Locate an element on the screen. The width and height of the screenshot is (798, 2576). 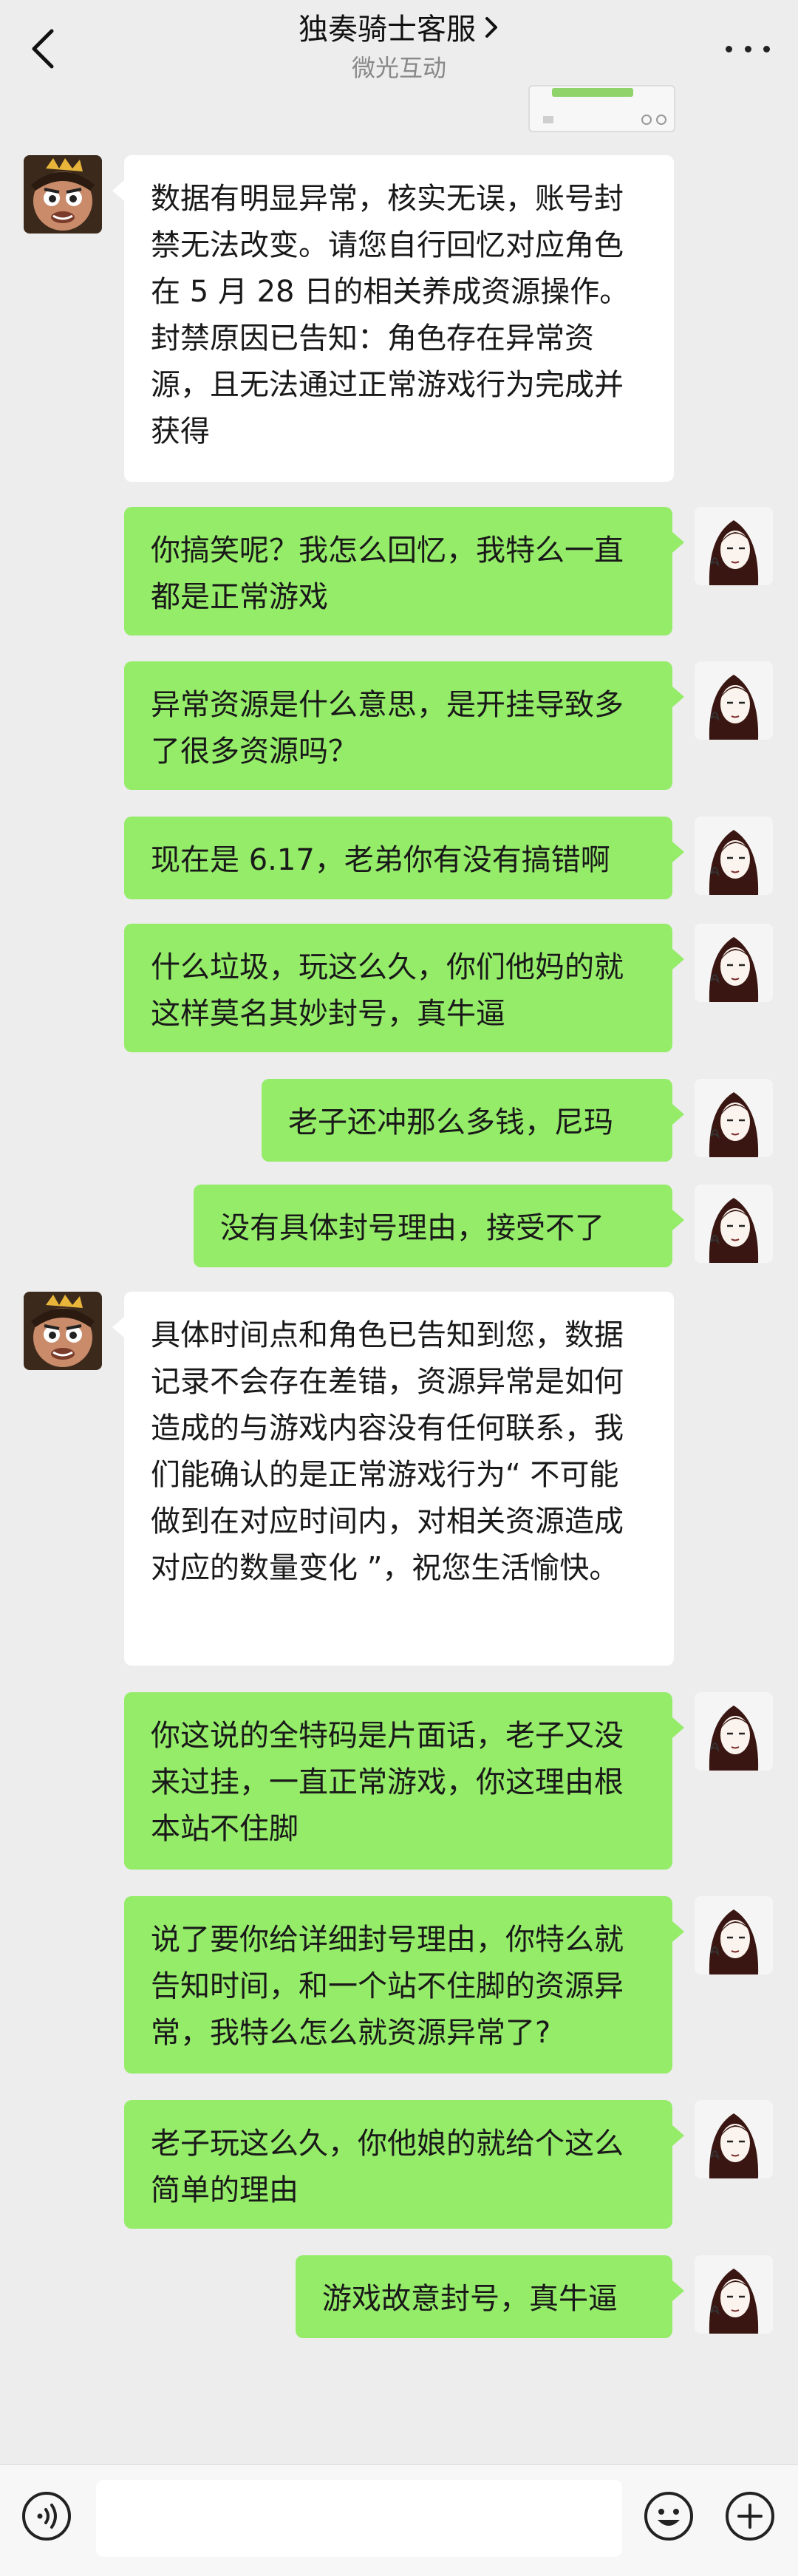
message-bubble: 老子还冲那么多钱，尼玛 is located at coordinates (473, 1120).